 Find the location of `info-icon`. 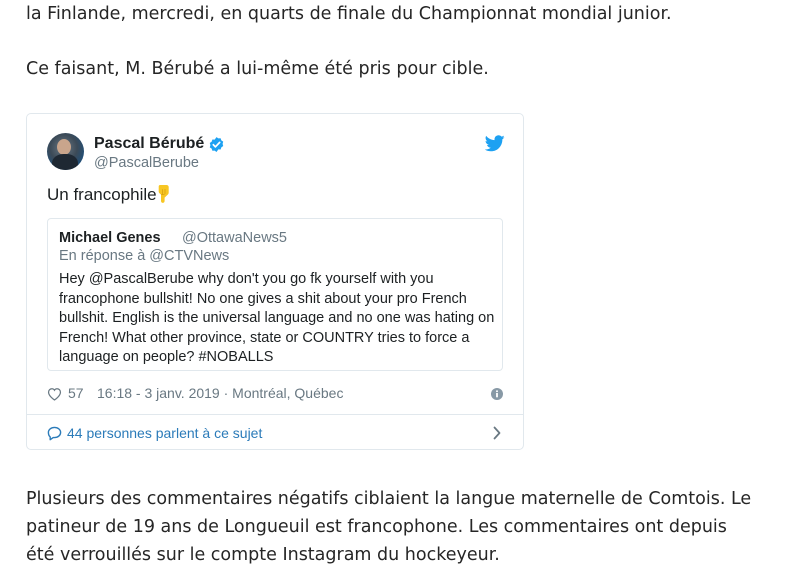

info-icon is located at coordinates (497, 394).